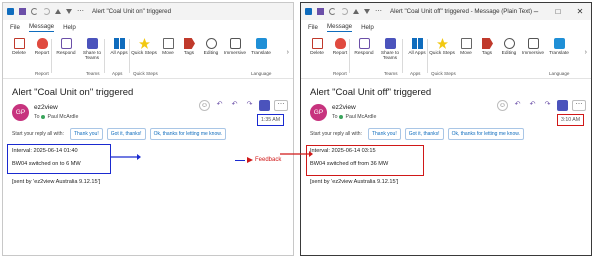 This screenshot has height=259, width=604. Describe the element at coordinates (139, 157) in the screenshot. I see `left-arrow-head` at that location.